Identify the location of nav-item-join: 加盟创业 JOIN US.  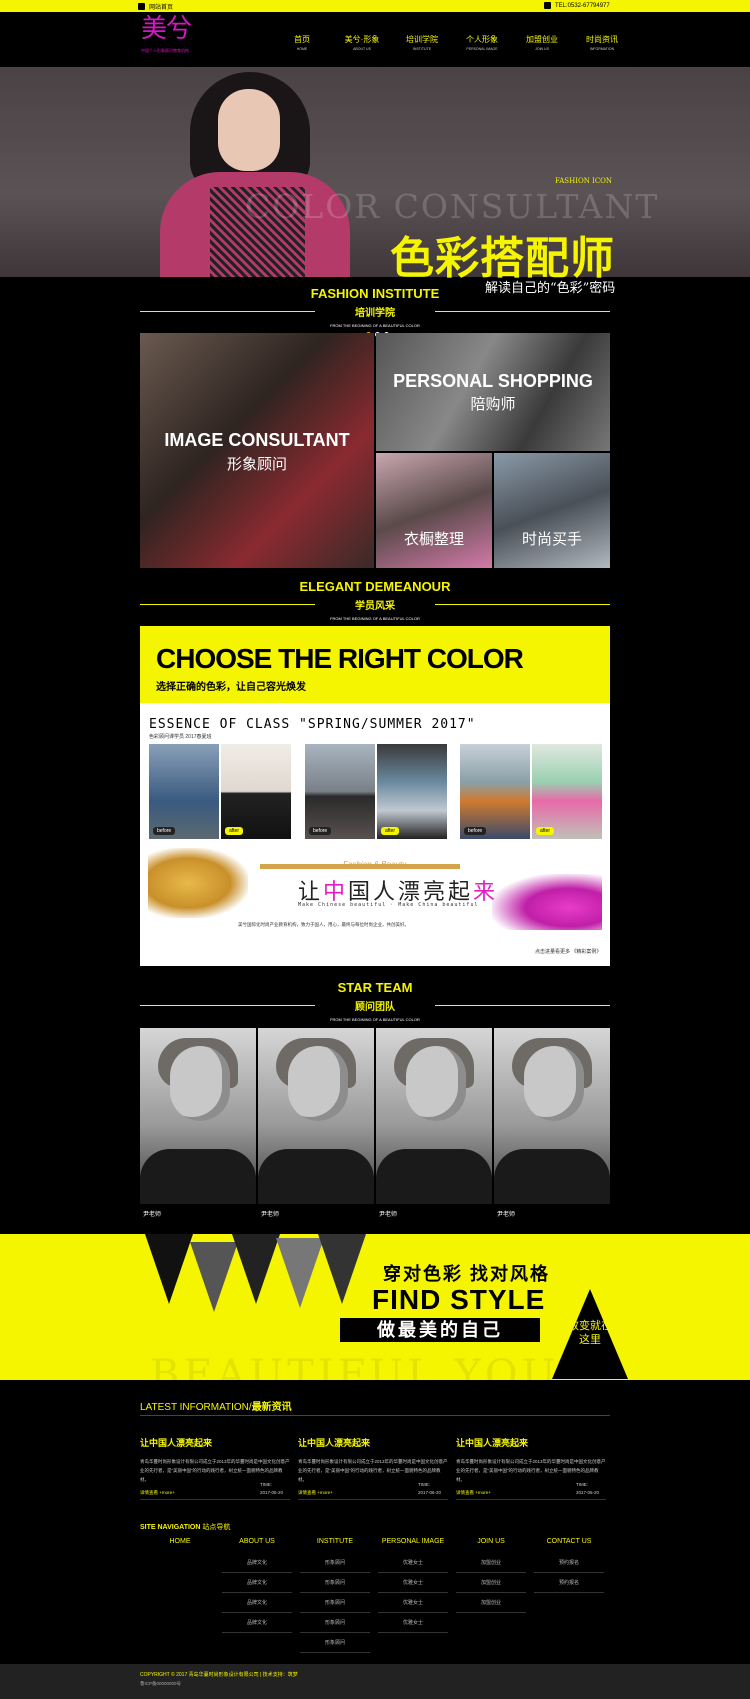
(542, 42).